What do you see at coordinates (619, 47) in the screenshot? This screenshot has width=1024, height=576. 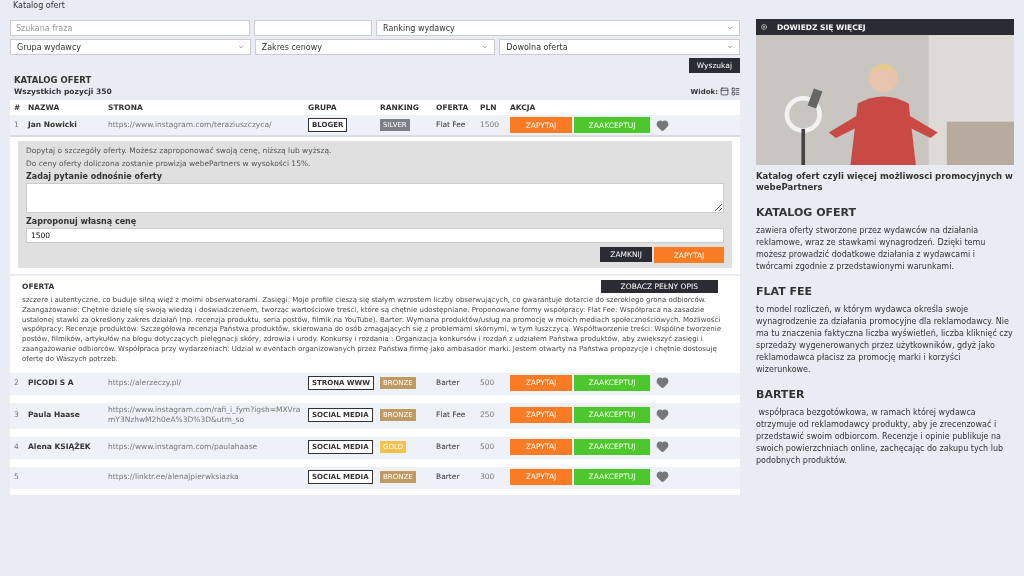 I see `offer-select: Dowolna oferta` at bounding box center [619, 47].